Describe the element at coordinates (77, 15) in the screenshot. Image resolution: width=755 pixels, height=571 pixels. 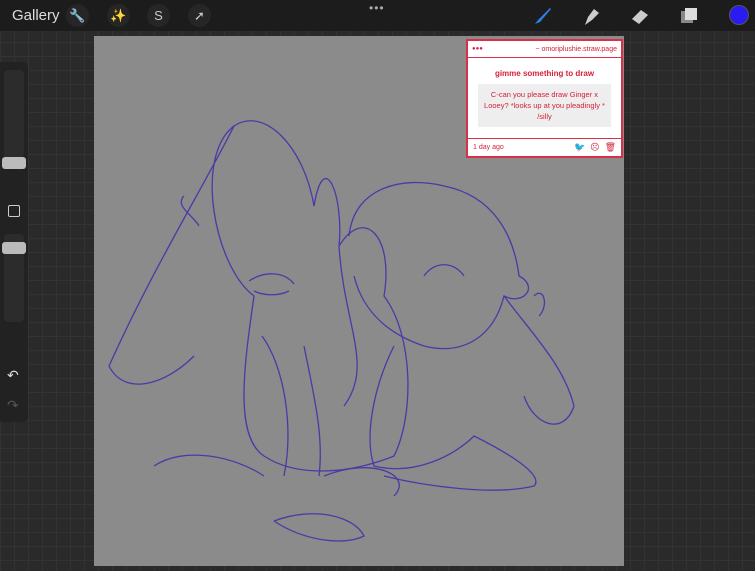
I see `wrench-icon: 🔧` at that location.